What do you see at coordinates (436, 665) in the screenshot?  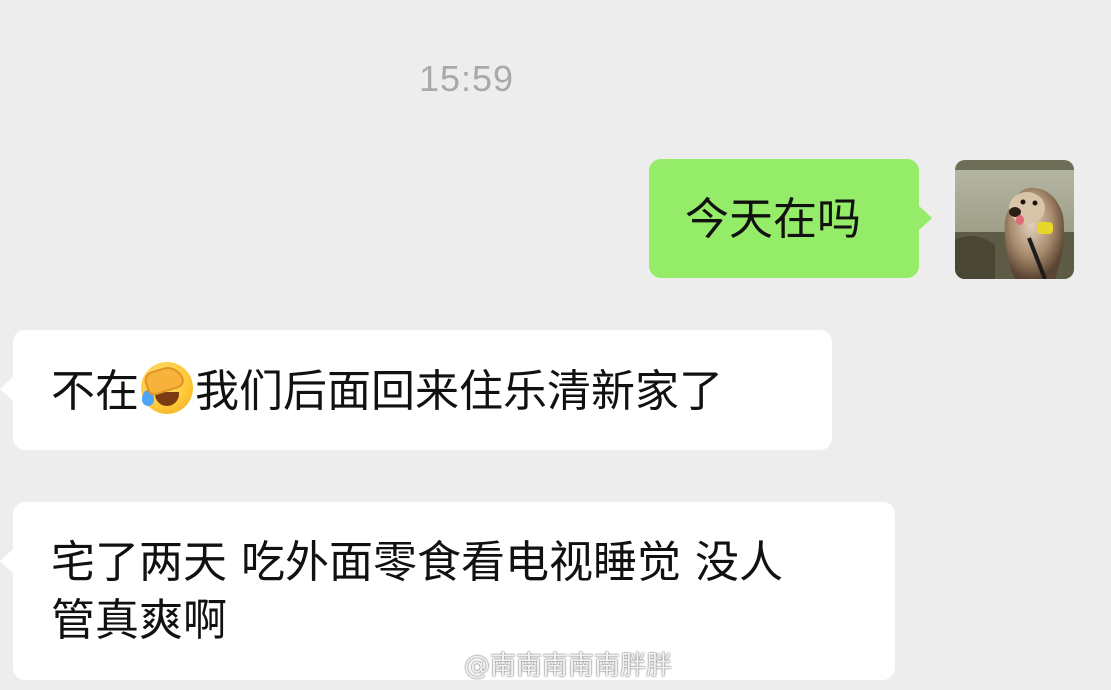 I see `weibo-logo-icon` at bounding box center [436, 665].